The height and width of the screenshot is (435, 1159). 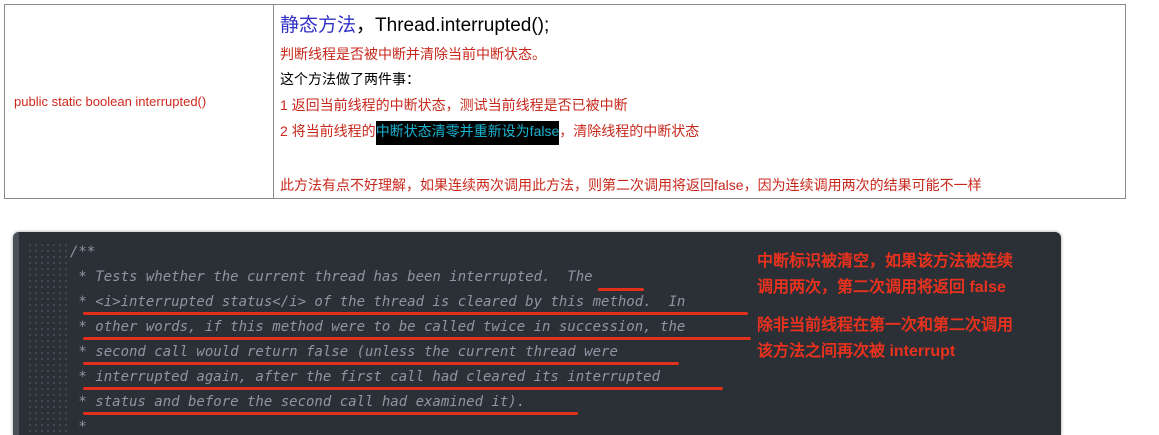 I want to click on panel-edge, so click(x=16, y=333).